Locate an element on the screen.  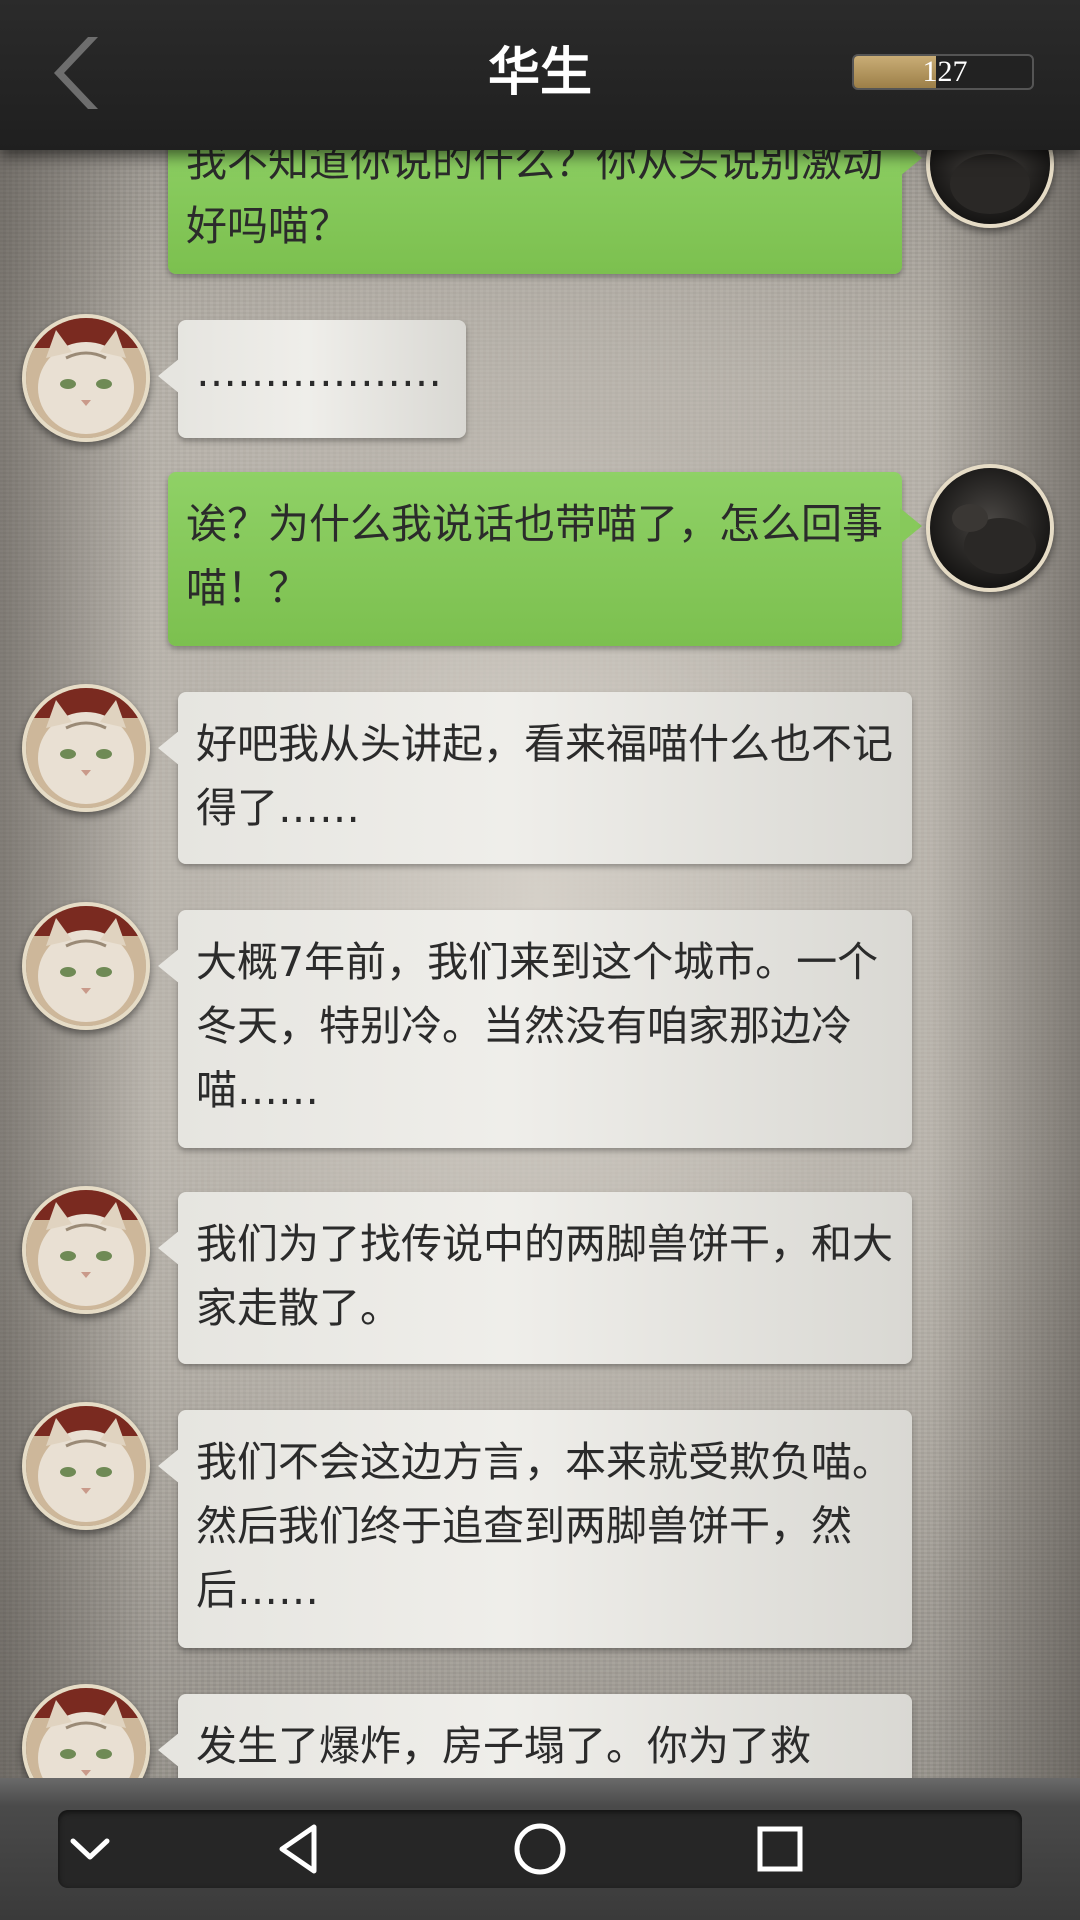
message-text: 诶？为什么我说话也带喵了，怎么回事喵！？ is located at coordinates (534, 556).